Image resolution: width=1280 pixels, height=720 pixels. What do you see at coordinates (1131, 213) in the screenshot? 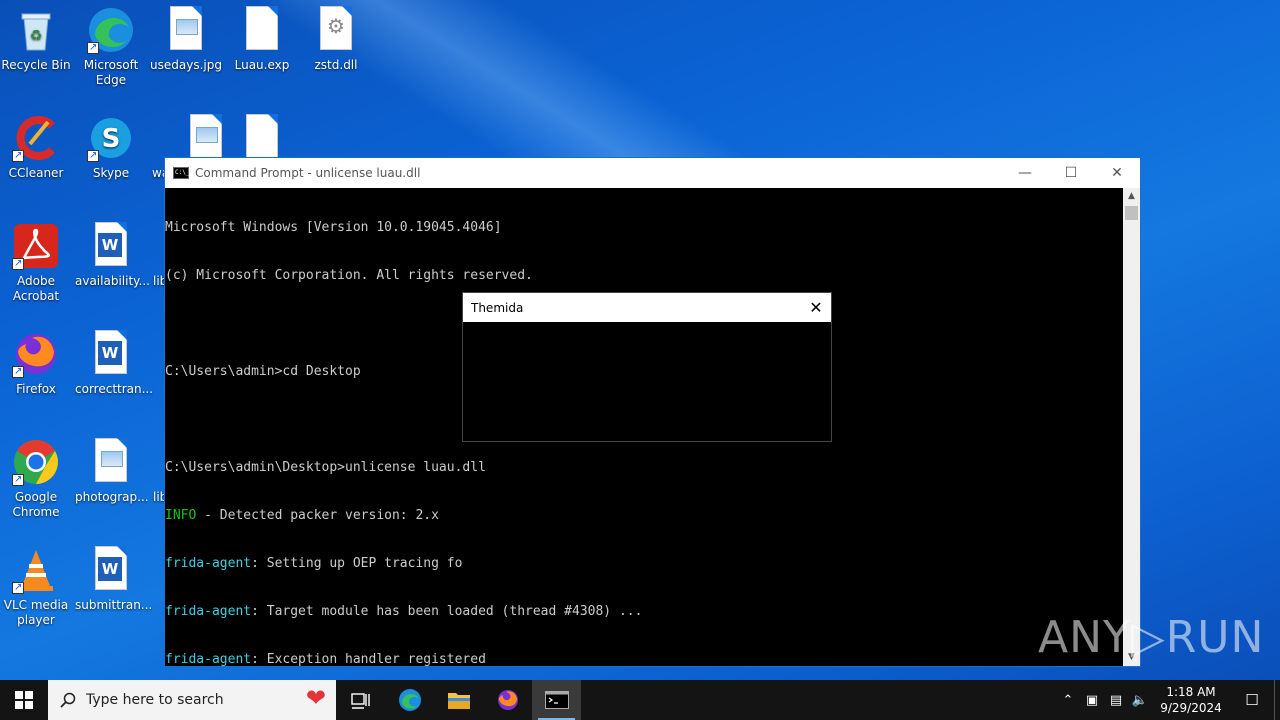
I see `scrollbar-thumb` at bounding box center [1131, 213].